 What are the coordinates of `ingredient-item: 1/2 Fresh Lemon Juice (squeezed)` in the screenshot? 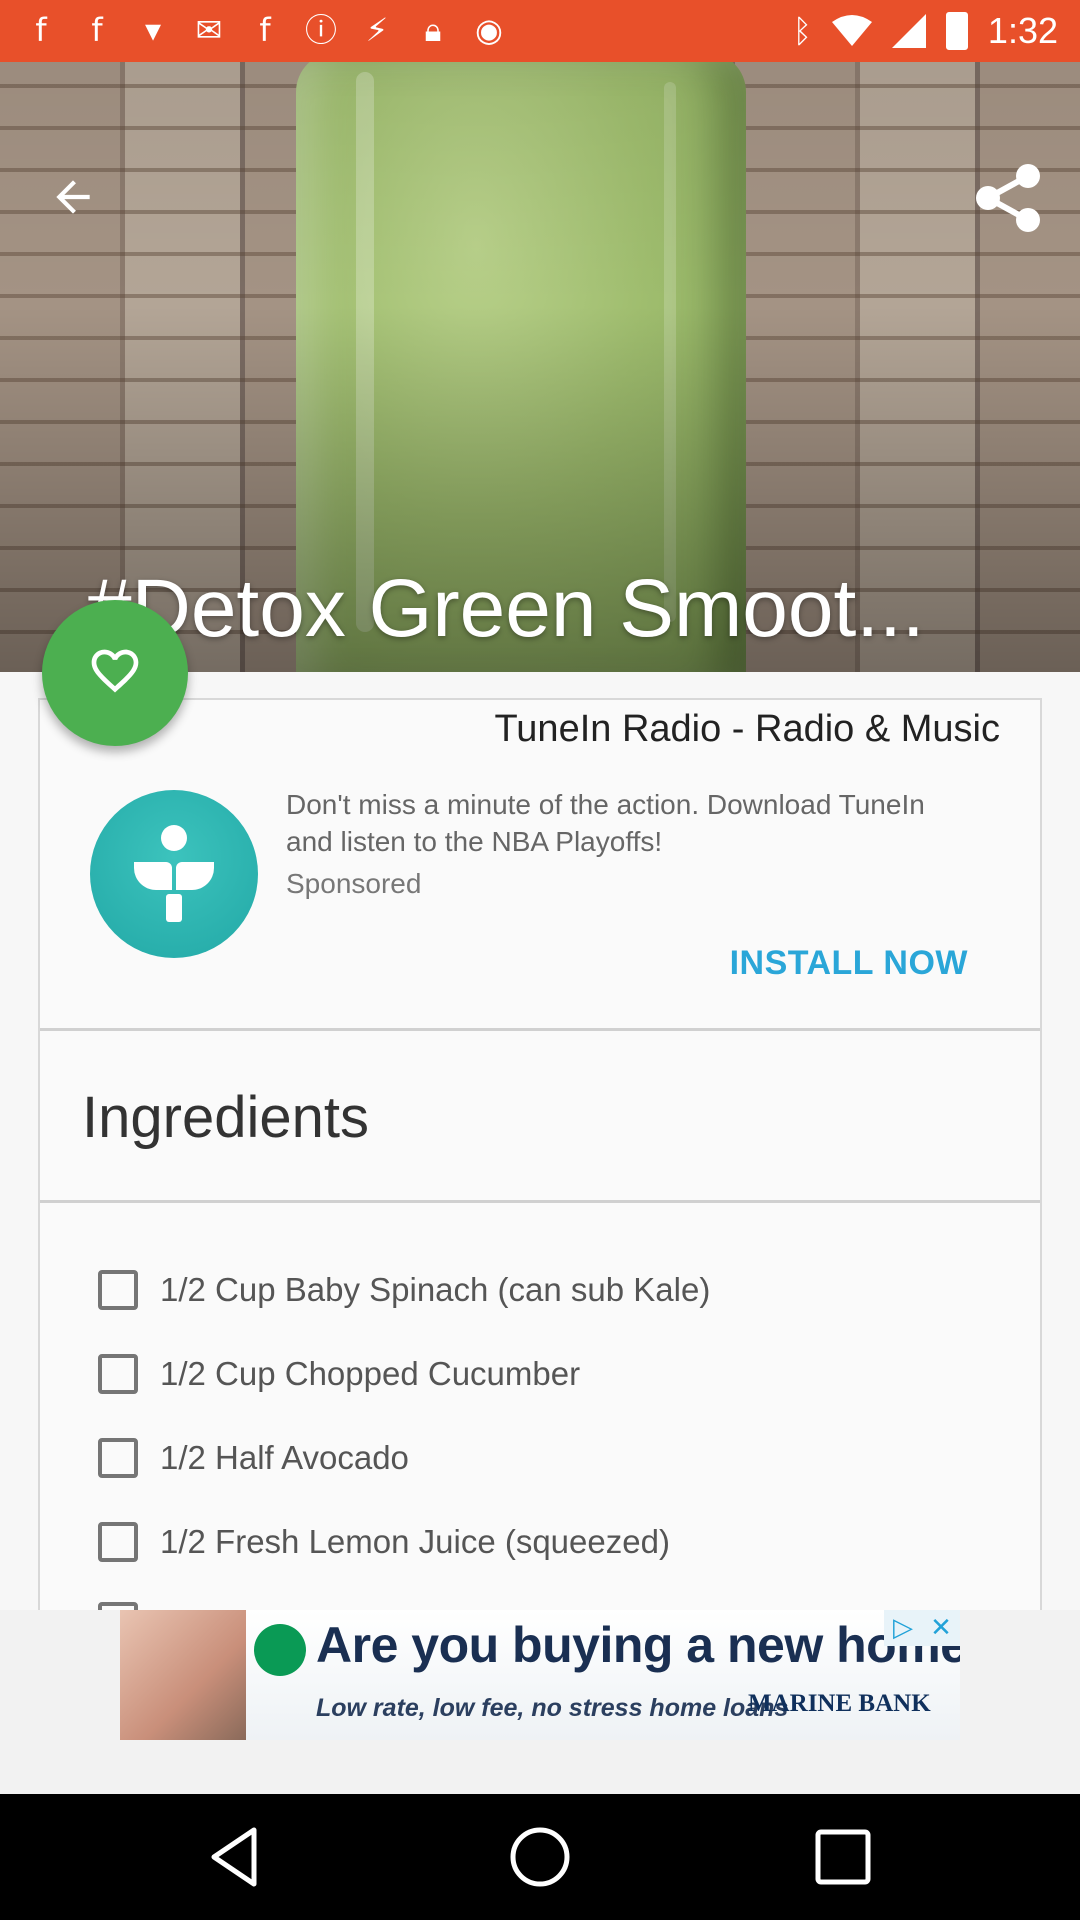 It's located at (384, 1542).